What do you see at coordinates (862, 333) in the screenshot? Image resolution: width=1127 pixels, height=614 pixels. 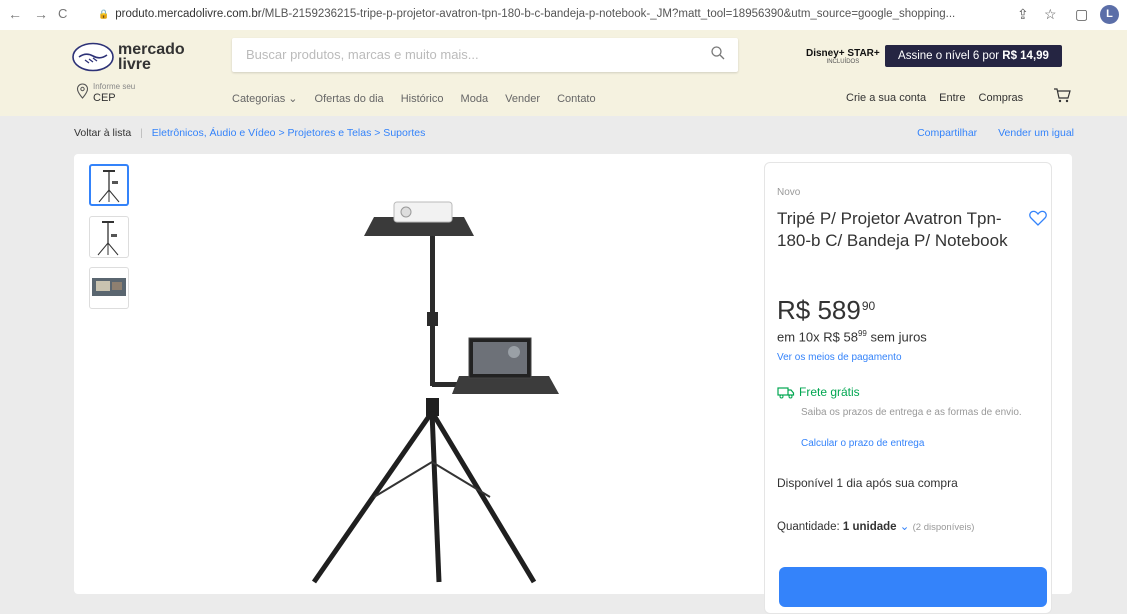 I see `install-cents: 99` at bounding box center [862, 333].